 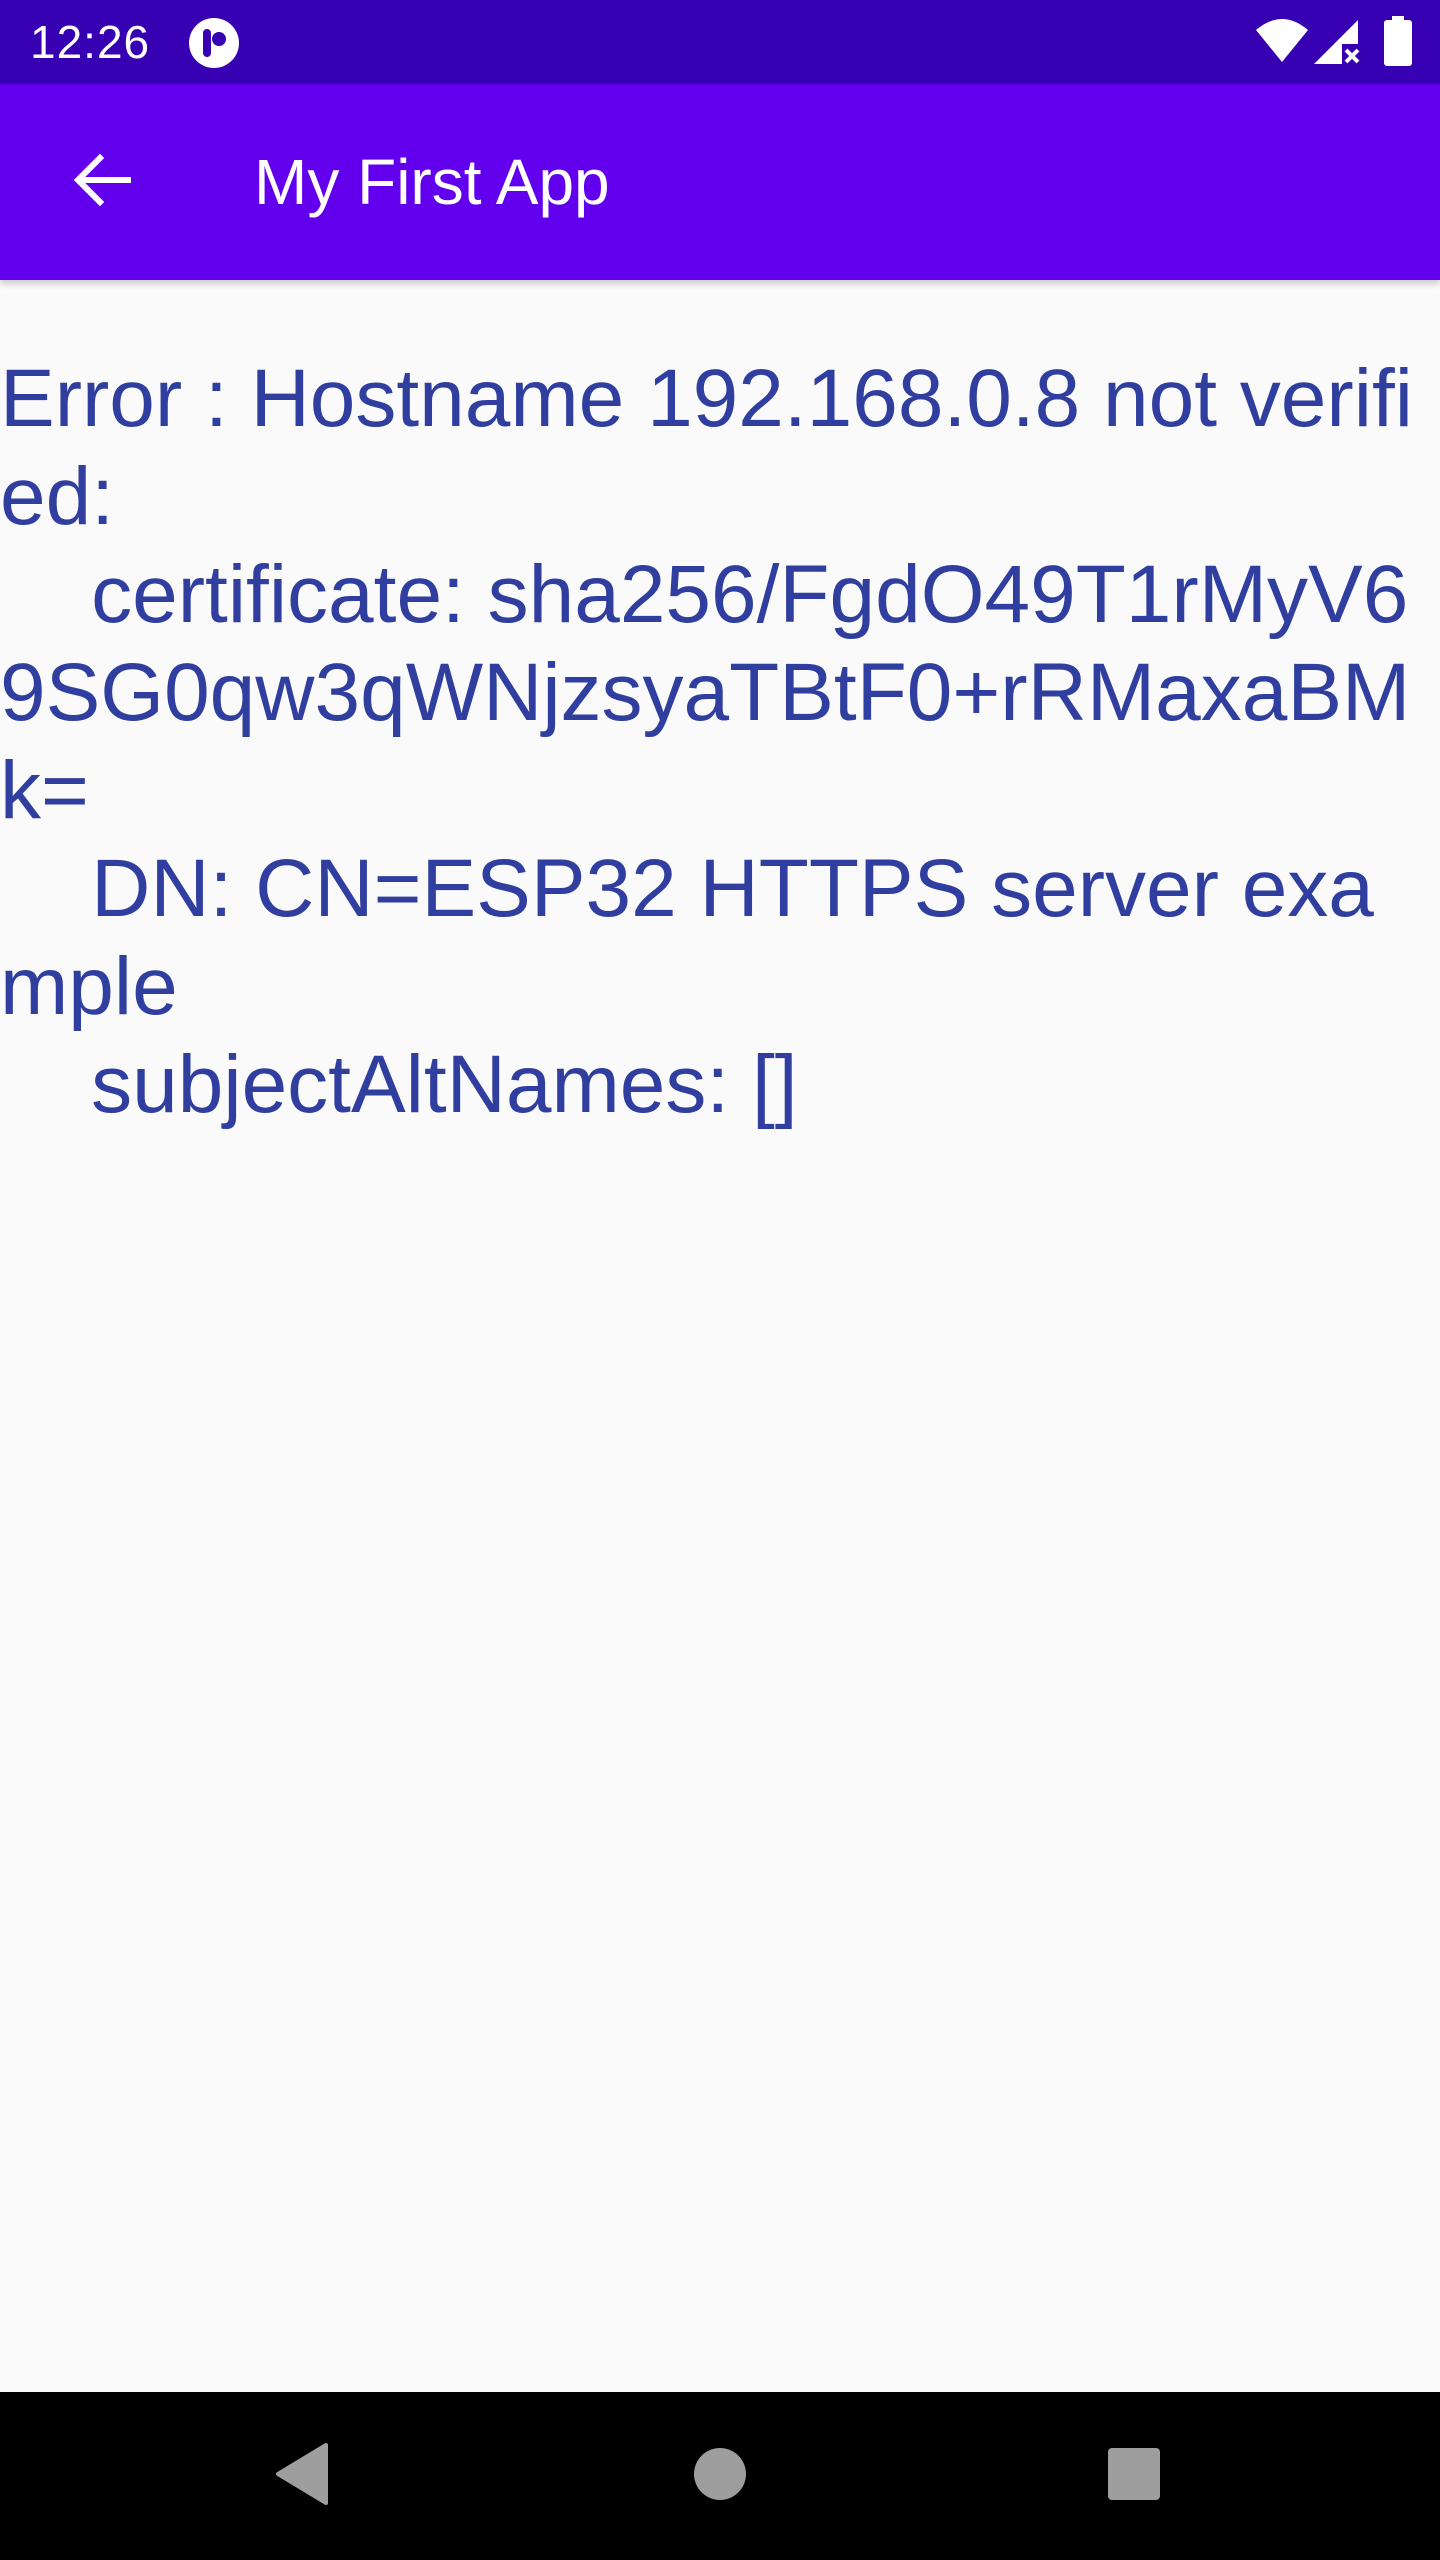 I want to click on nav-home-button, so click(x=720, y=2476).